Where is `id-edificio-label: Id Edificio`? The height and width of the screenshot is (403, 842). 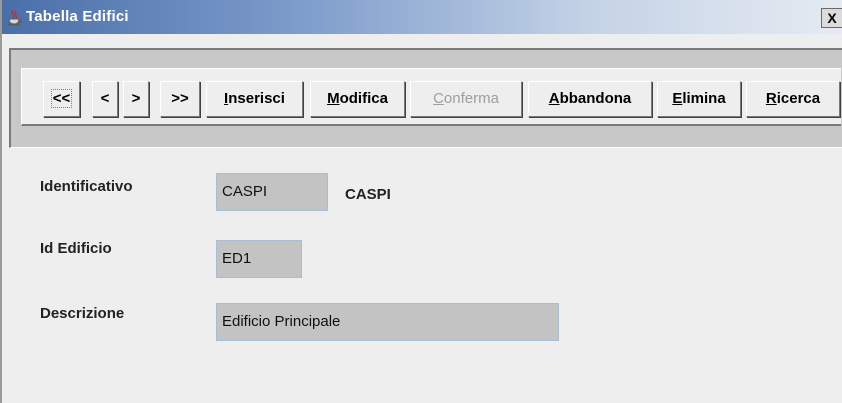 id-edificio-label: Id Edificio is located at coordinates (76, 248).